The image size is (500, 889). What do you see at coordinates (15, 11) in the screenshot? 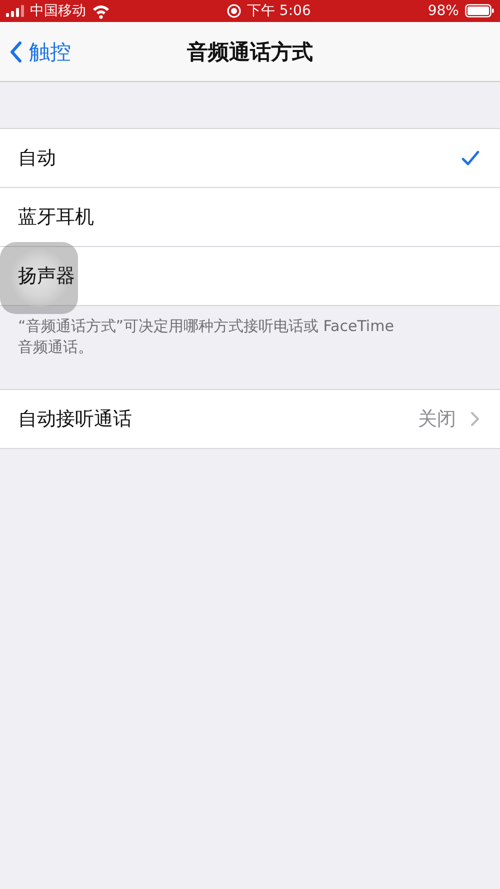
I see `signal-icon` at bounding box center [15, 11].